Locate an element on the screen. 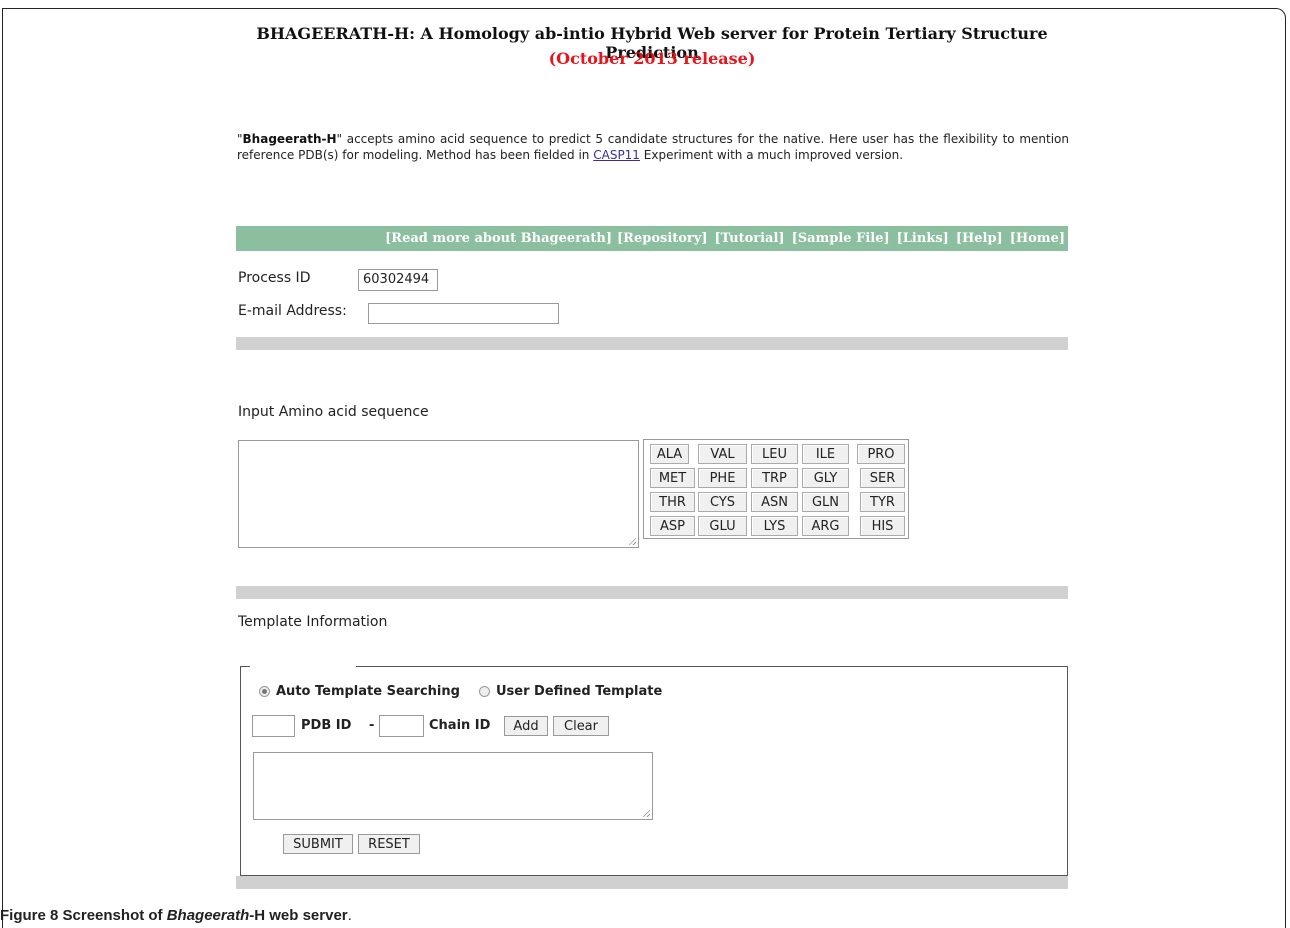 The height and width of the screenshot is (928, 1290). aa-button-asn: ASN is located at coordinates (774, 502).